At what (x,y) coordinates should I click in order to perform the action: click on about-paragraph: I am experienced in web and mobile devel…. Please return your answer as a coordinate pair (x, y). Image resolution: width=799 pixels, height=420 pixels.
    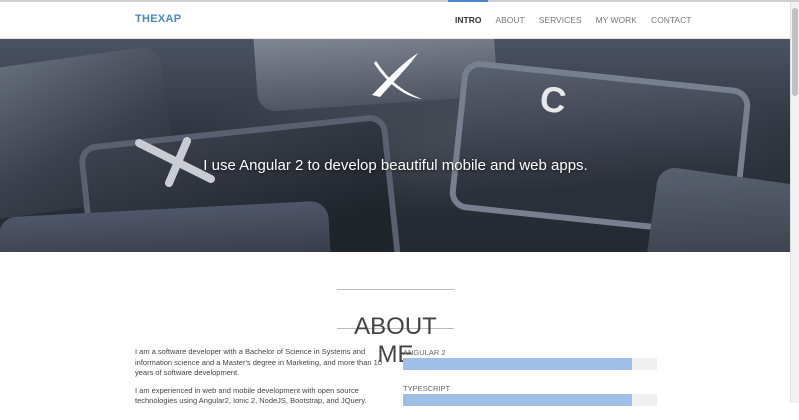
    Looking at the image, I should click on (251, 395).